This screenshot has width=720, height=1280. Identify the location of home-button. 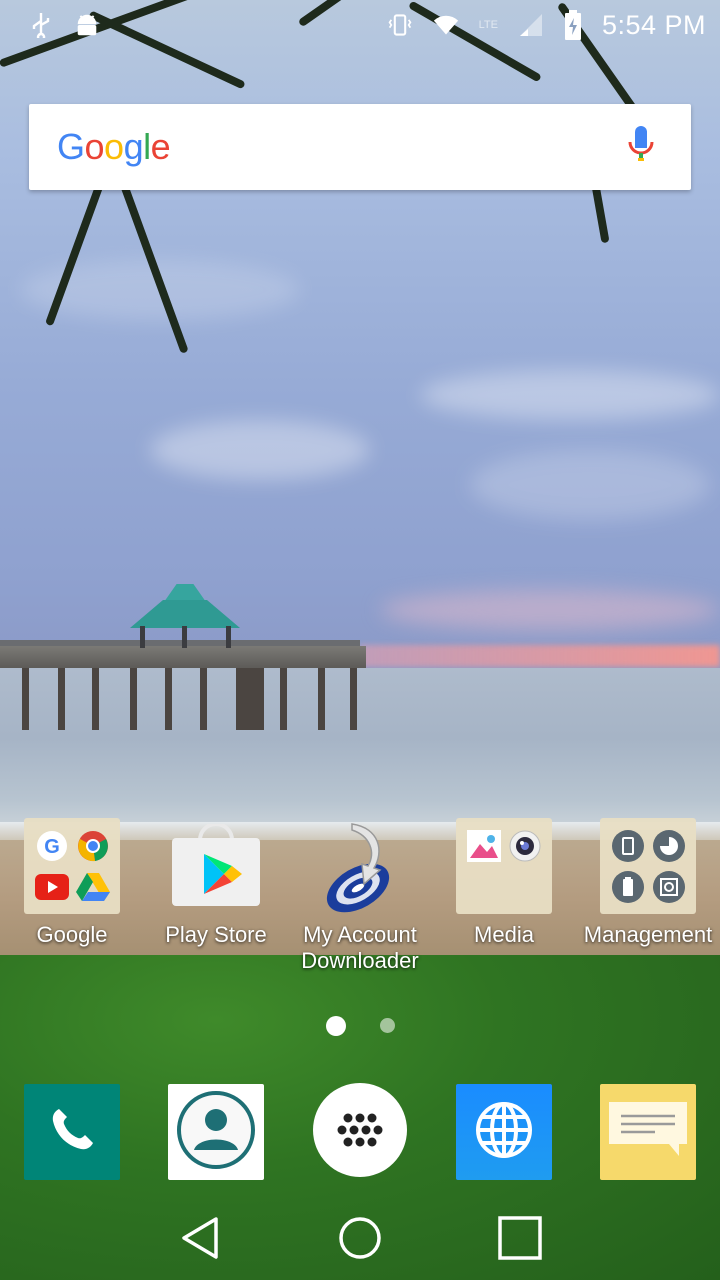
(360, 1240).